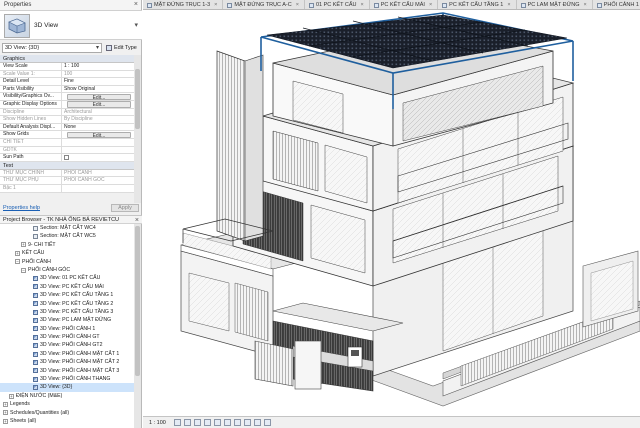  Describe the element at coordinates (555, 4) in the screenshot. I see `view-tab: PC LAM MẶT ĐỨNG ×` at that location.